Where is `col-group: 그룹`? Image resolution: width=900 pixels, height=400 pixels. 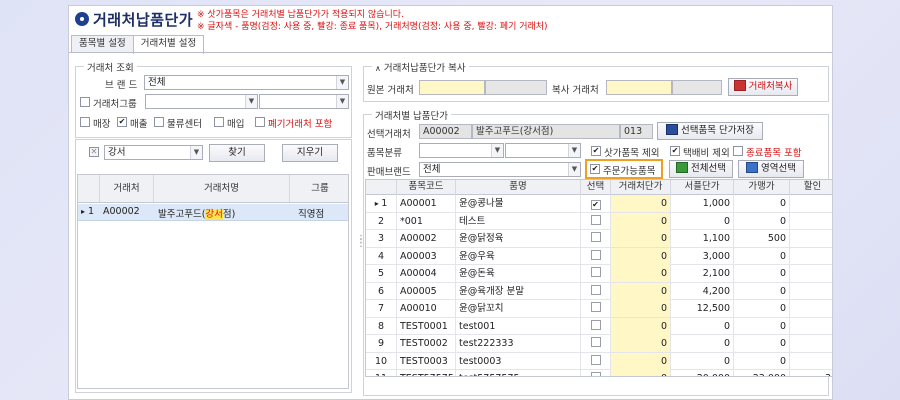 col-group: 그룹 is located at coordinates (320, 188).